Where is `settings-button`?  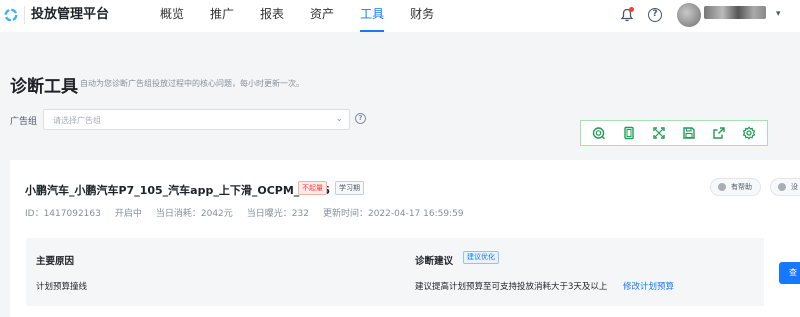 settings-button is located at coordinates (749, 133).